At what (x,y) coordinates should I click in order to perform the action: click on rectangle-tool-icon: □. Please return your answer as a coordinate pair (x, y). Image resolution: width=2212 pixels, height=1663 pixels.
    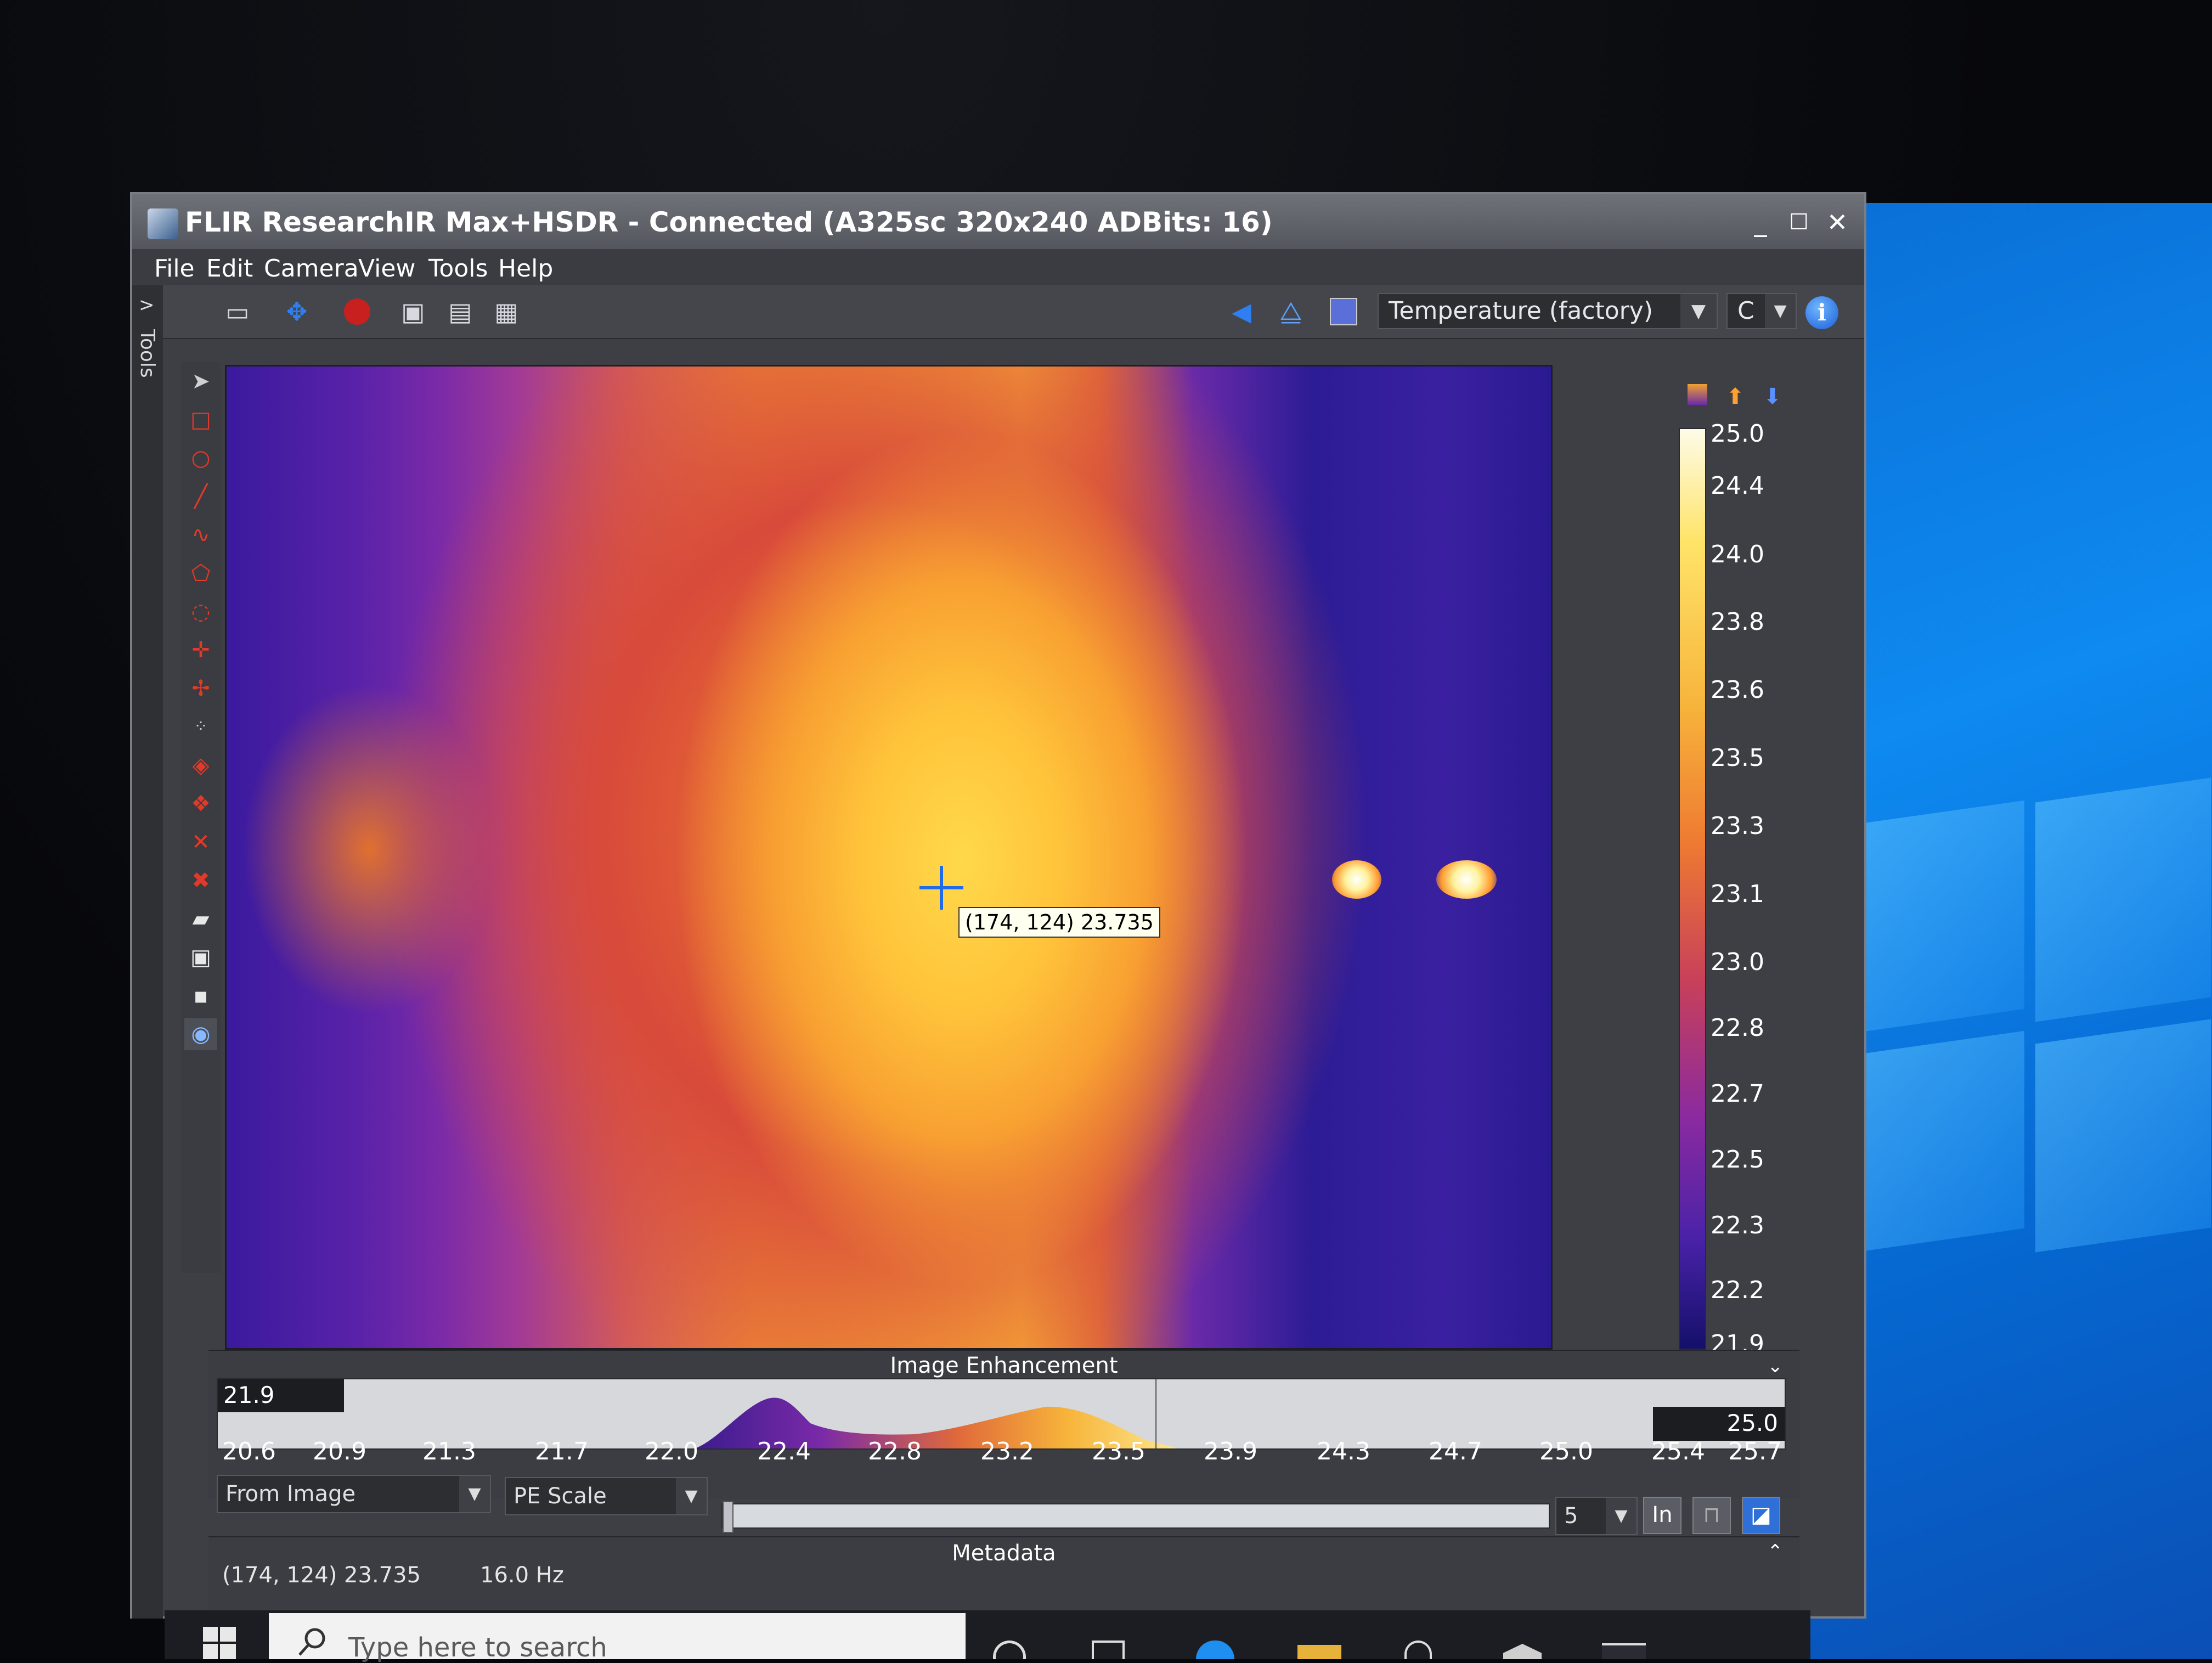
    Looking at the image, I should click on (201, 420).